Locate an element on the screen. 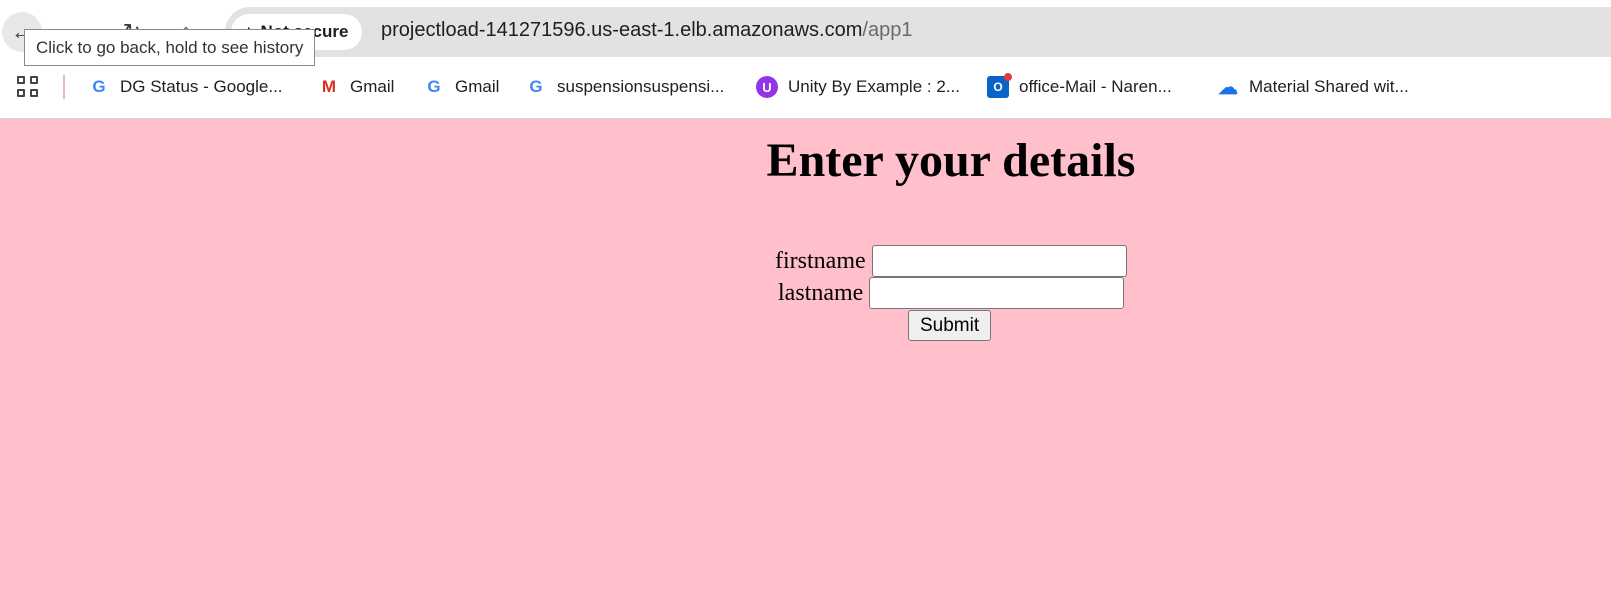  lastname-input is located at coordinates (997, 293).